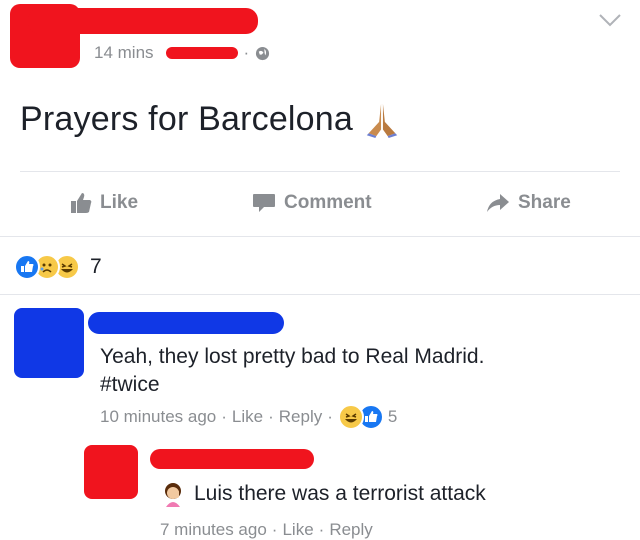  Describe the element at coordinates (96, 266) in the screenshot. I see `reaction-count: 7` at that location.